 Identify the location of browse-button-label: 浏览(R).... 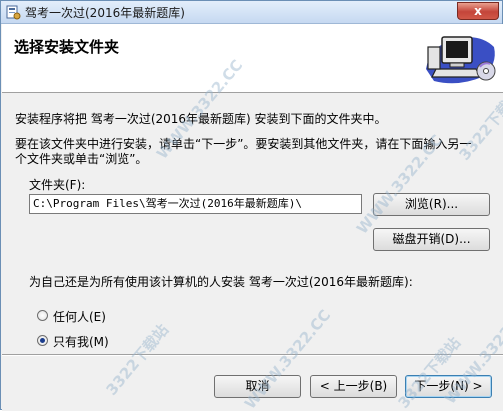
(431, 204).